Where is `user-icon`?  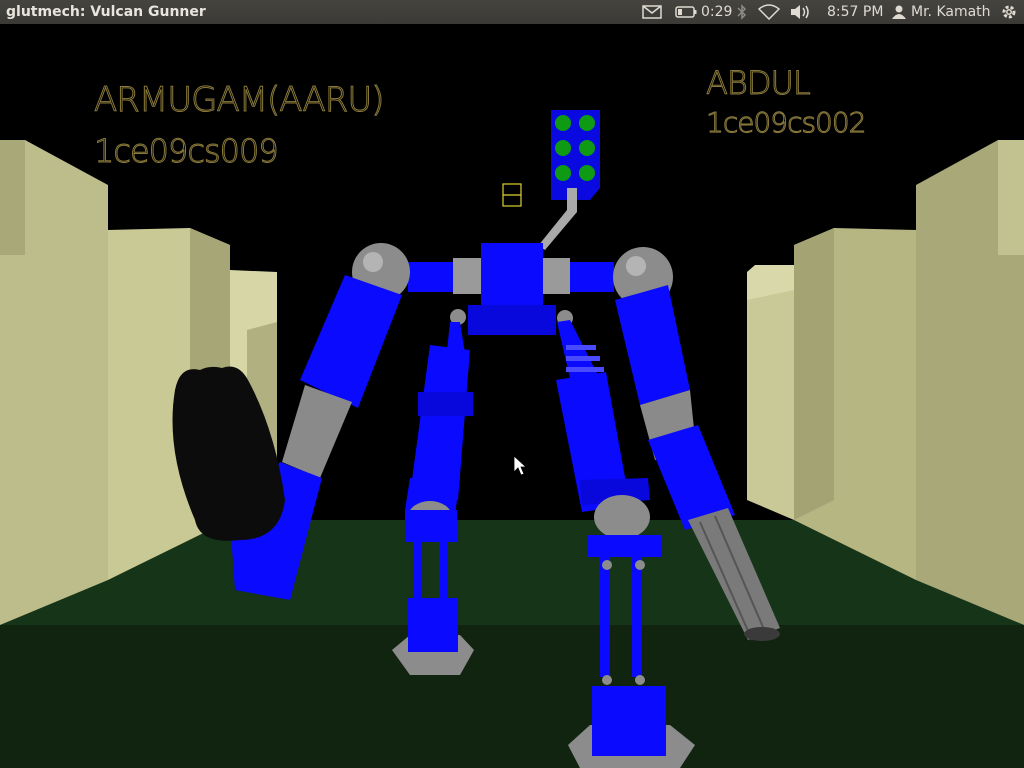
user-icon is located at coordinates (899, 12).